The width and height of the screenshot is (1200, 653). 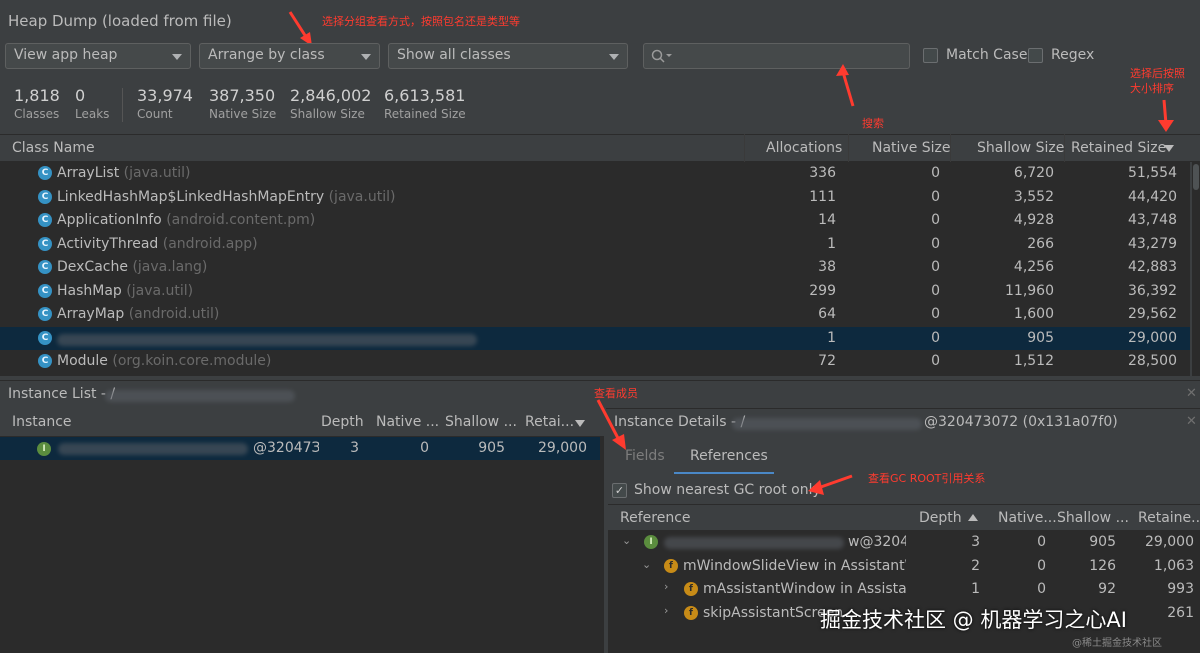 I want to click on regex-checkbox, so click(x=1035, y=55).